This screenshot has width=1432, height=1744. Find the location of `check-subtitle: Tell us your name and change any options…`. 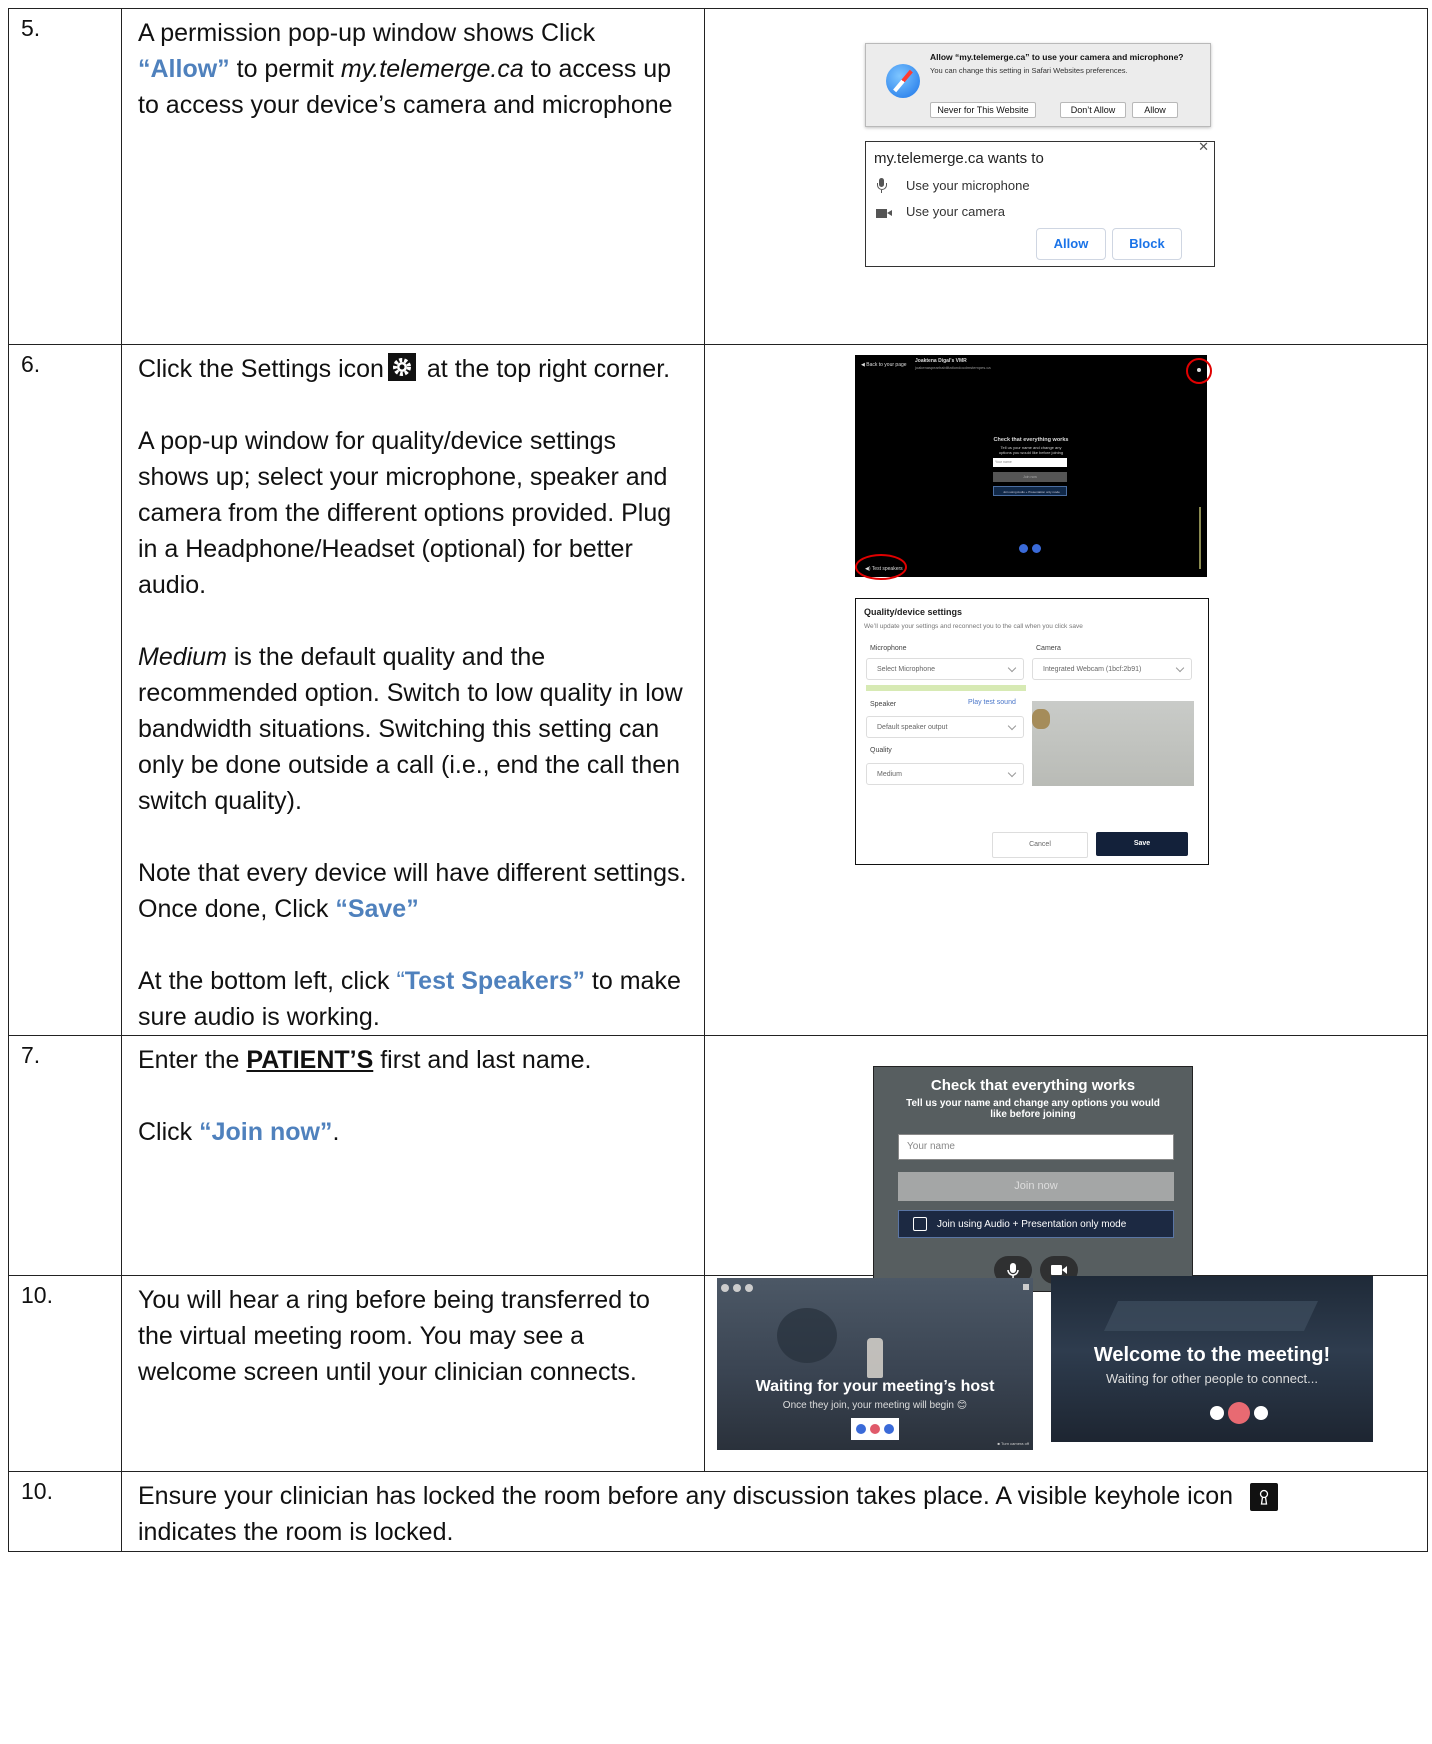

check-subtitle: Tell us your name and change any options… is located at coordinates (1031, 450).